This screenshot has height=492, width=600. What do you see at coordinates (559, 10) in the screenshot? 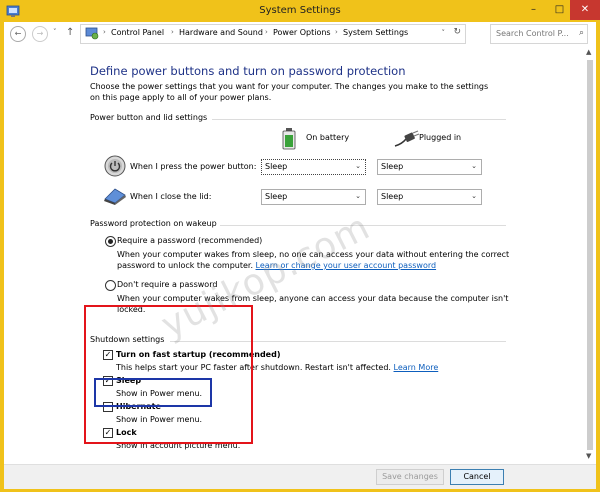
I see `maximize-button: □` at bounding box center [559, 10].